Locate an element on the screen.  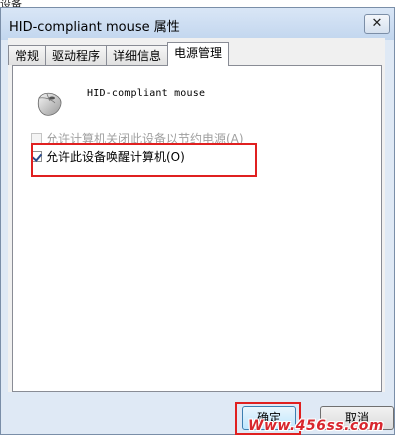
title-bar: HID-compliant mouse 属性 ✕ is located at coordinates (197, 24).